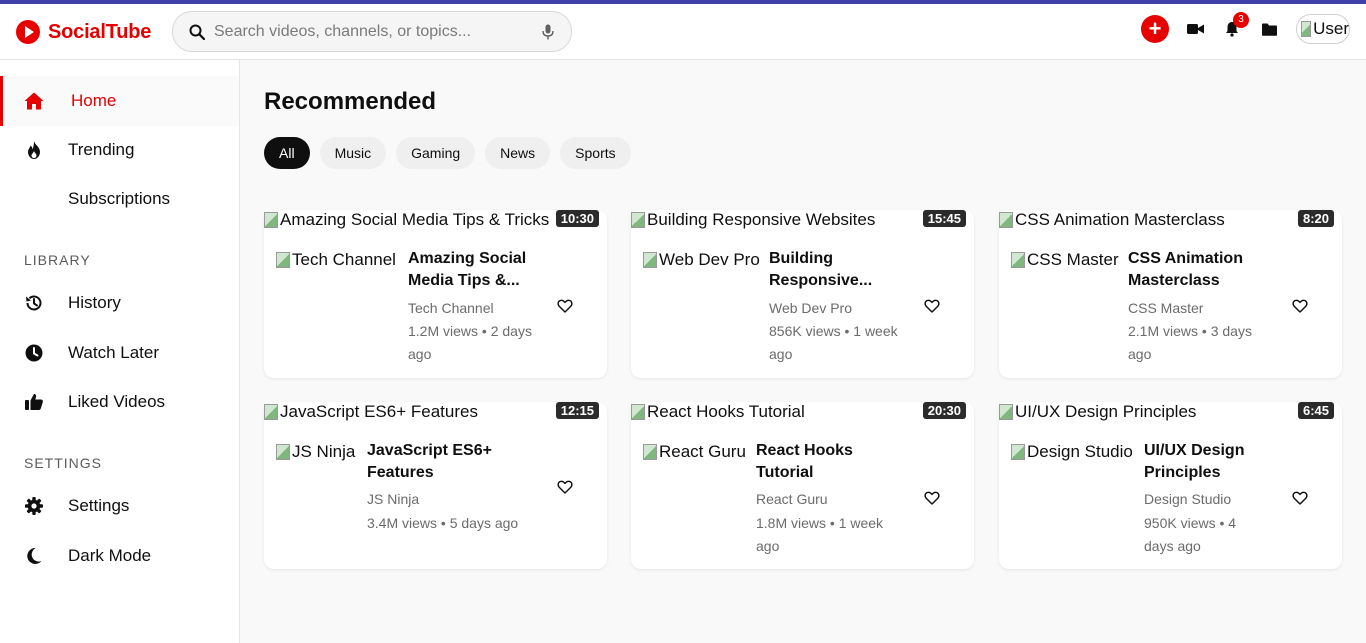 Image resolution: width=1366 pixels, height=643 pixels. I want to click on notifications-button: 3, so click(1235, 25).